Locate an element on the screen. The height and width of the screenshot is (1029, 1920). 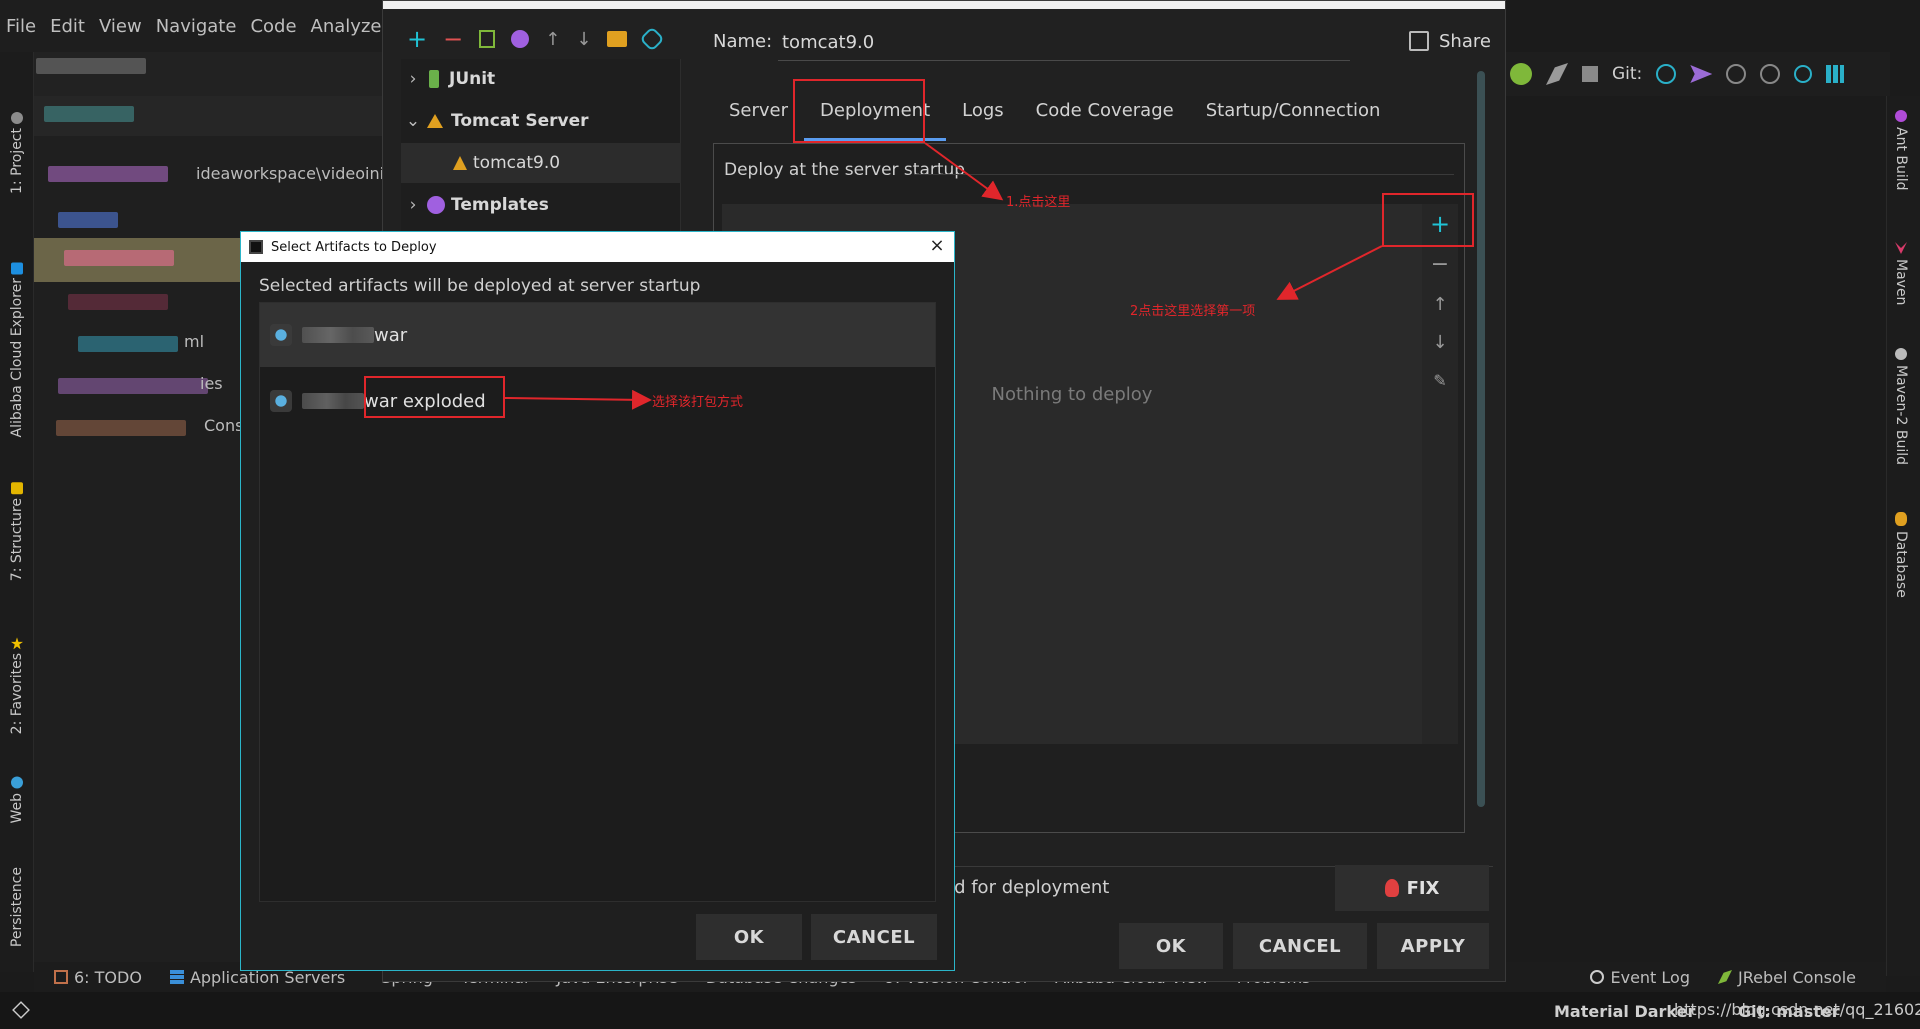
tab-favorites-label: 2: Favorites is located at coordinates (17, 694).